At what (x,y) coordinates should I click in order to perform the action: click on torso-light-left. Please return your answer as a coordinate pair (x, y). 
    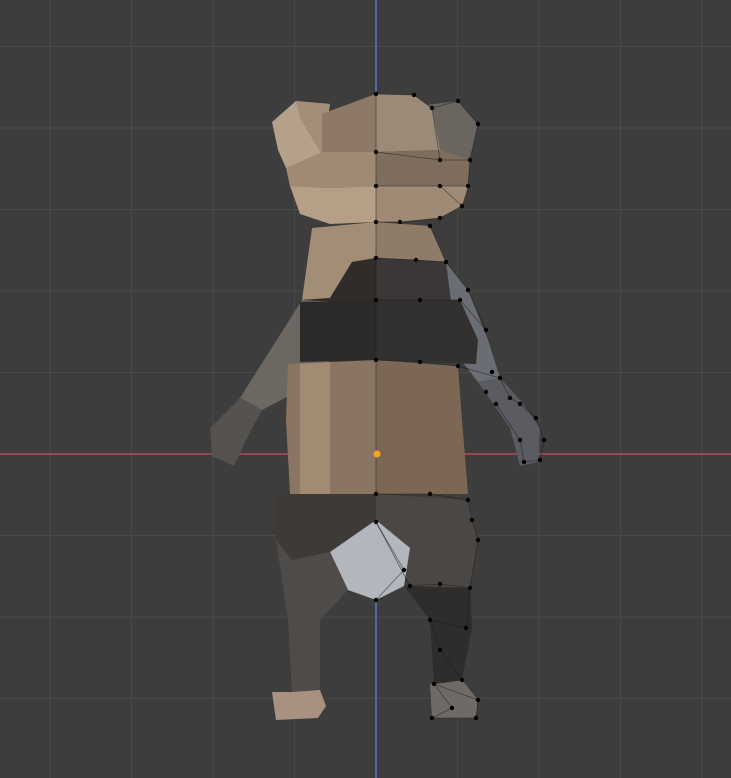
    Looking at the image, I should click on (331, 427).